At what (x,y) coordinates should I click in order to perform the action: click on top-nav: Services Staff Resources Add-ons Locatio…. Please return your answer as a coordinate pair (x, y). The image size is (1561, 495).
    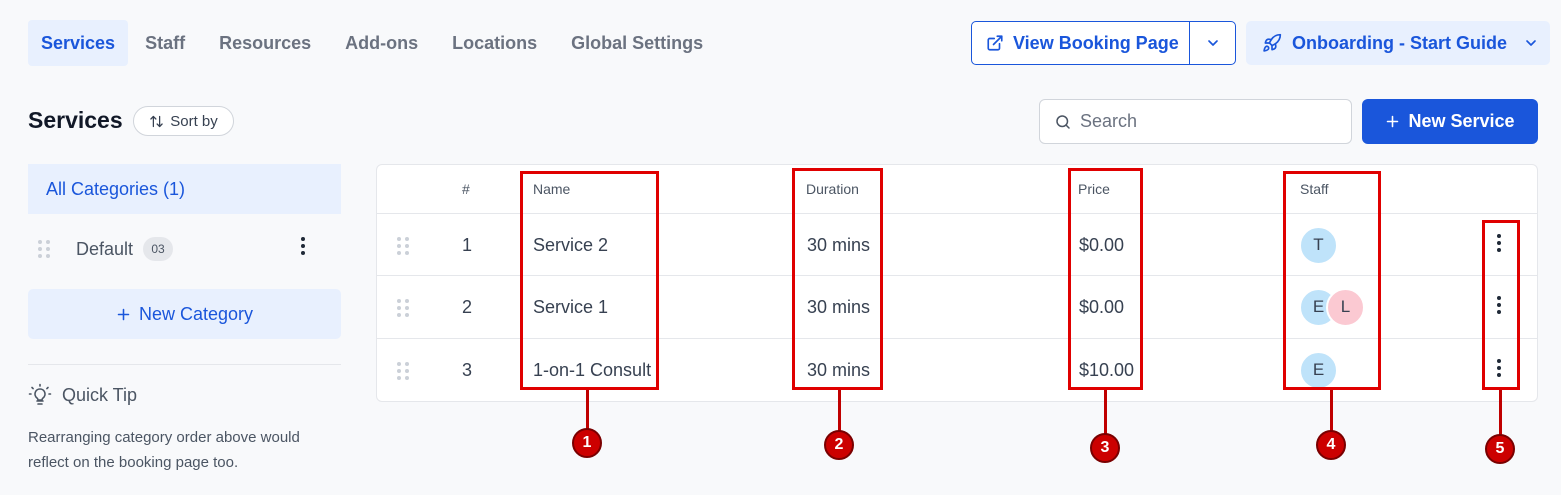
    Looking at the image, I should click on (374, 43).